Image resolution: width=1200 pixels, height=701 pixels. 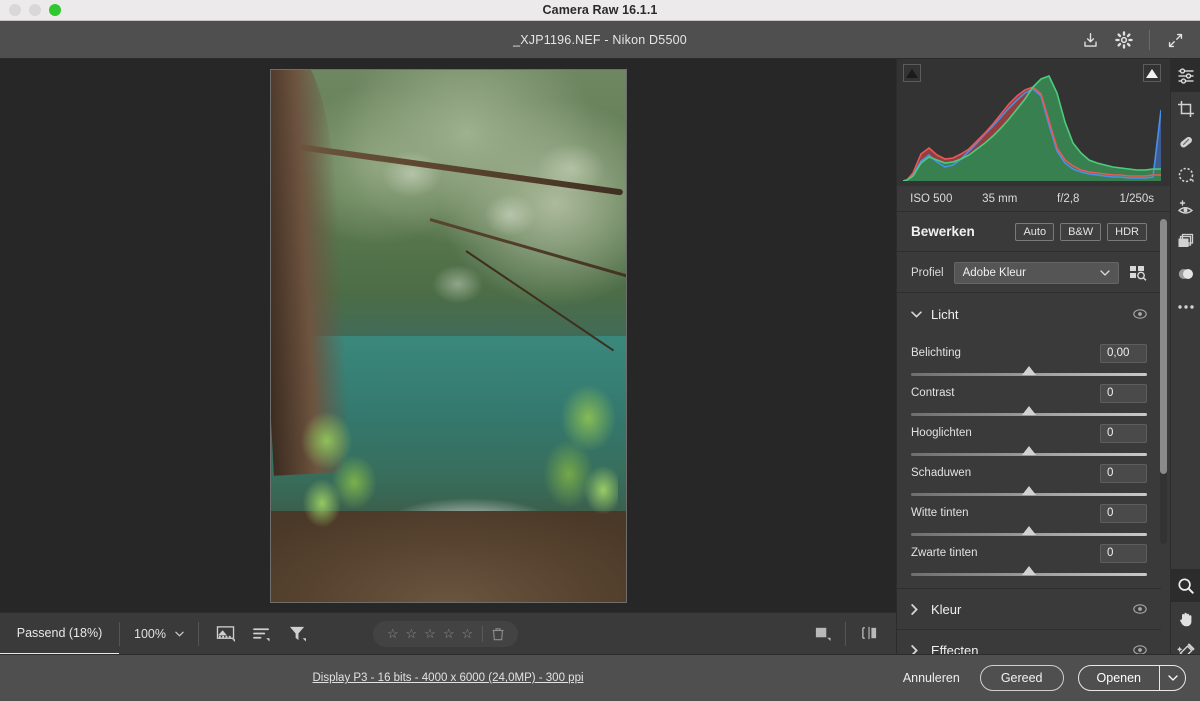 What do you see at coordinates (1090, 40) in the screenshot?
I see `save-image-icon` at bounding box center [1090, 40].